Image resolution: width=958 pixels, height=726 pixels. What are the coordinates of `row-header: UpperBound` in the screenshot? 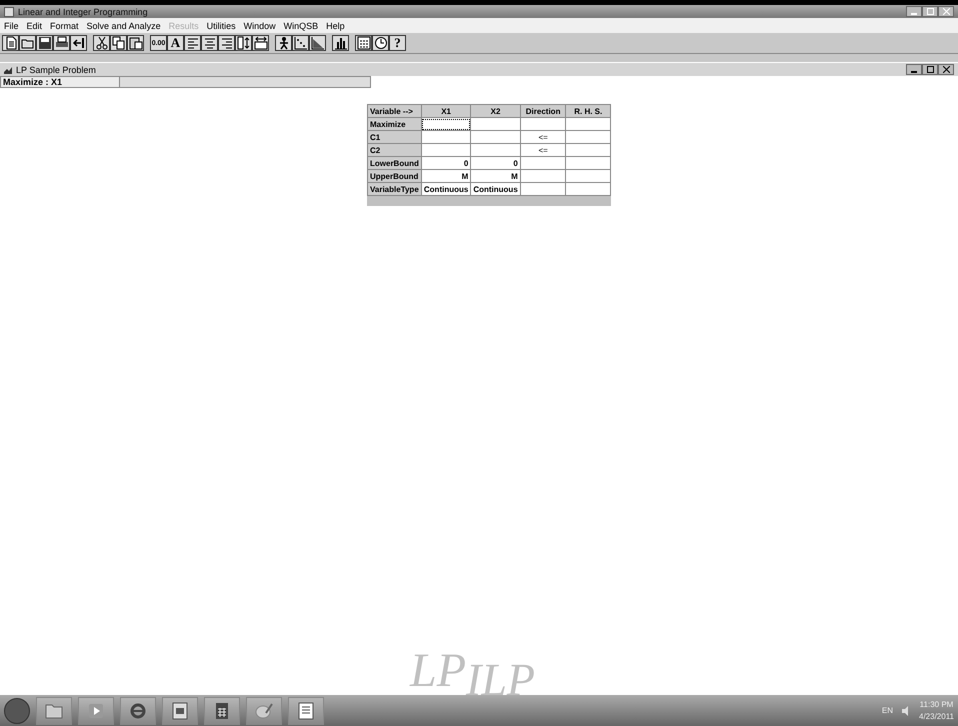 It's located at (395, 176).